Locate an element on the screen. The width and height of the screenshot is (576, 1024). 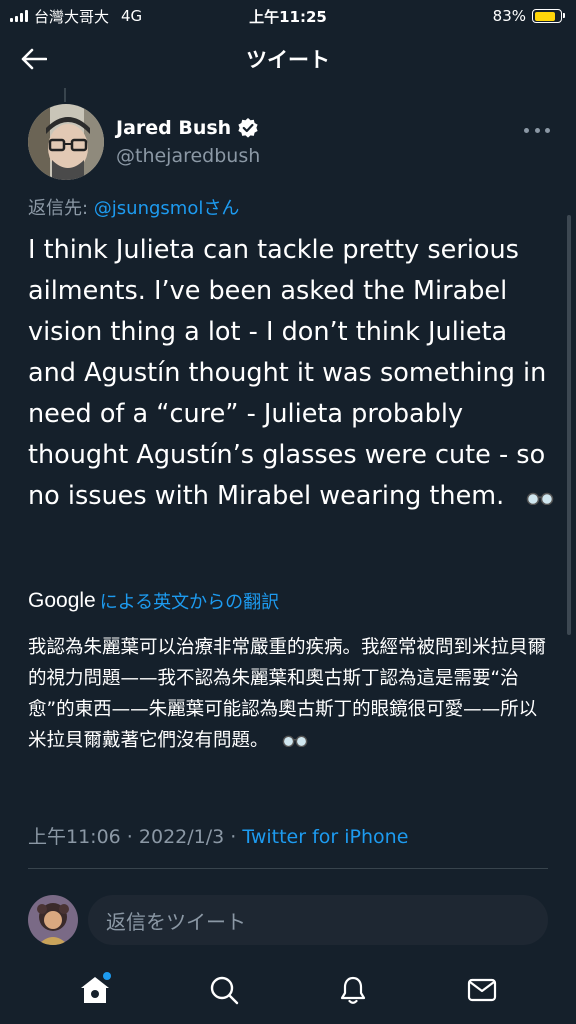
status-bar-right: 83% is located at coordinates (528, 16).